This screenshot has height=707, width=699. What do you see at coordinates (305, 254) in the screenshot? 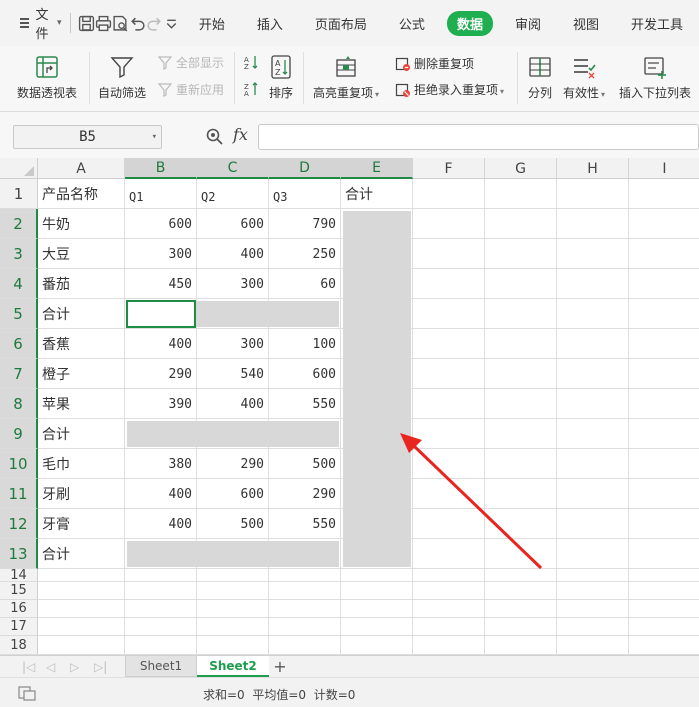
I see `data-cell: 250` at bounding box center [305, 254].